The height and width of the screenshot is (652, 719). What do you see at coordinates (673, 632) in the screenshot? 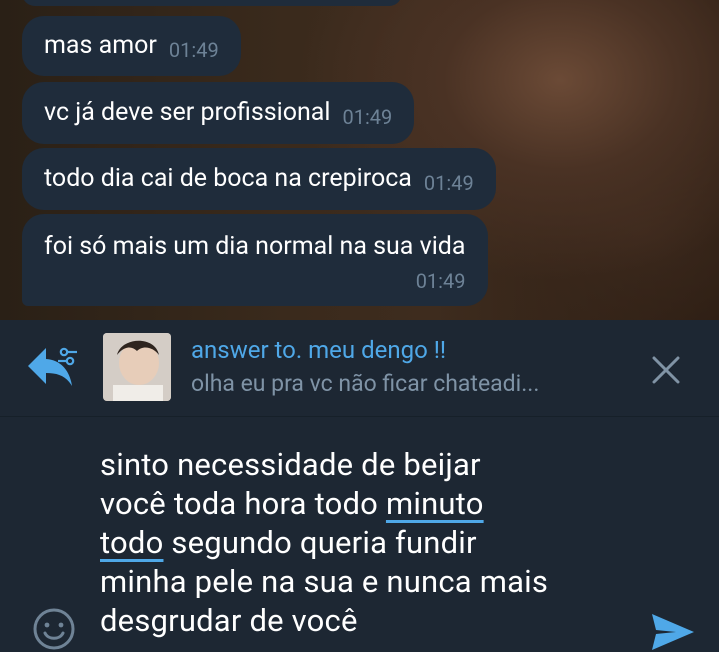
I see `send-icon` at bounding box center [673, 632].